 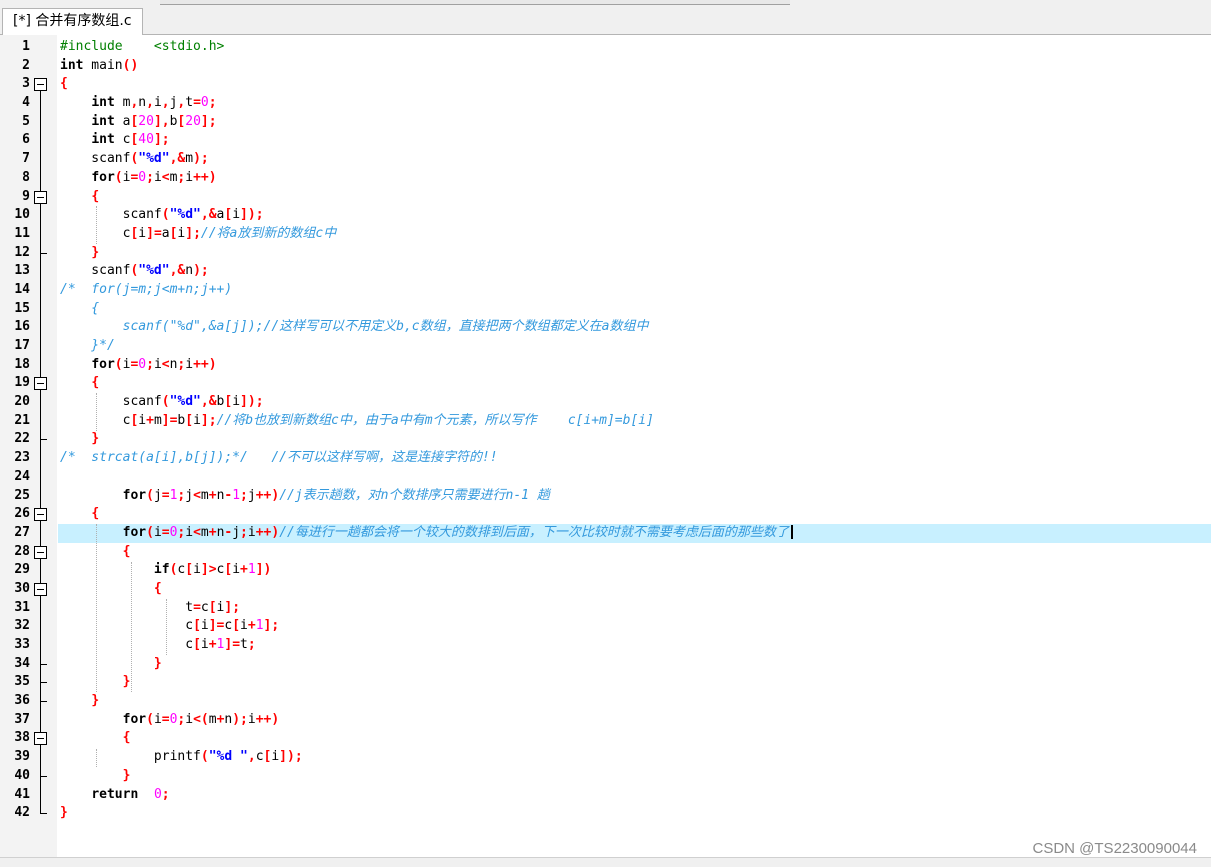 What do you see at coordinates (114, 795) in the screenshot?
I see `code-text: return 0;` at bounding box center [114, 795].